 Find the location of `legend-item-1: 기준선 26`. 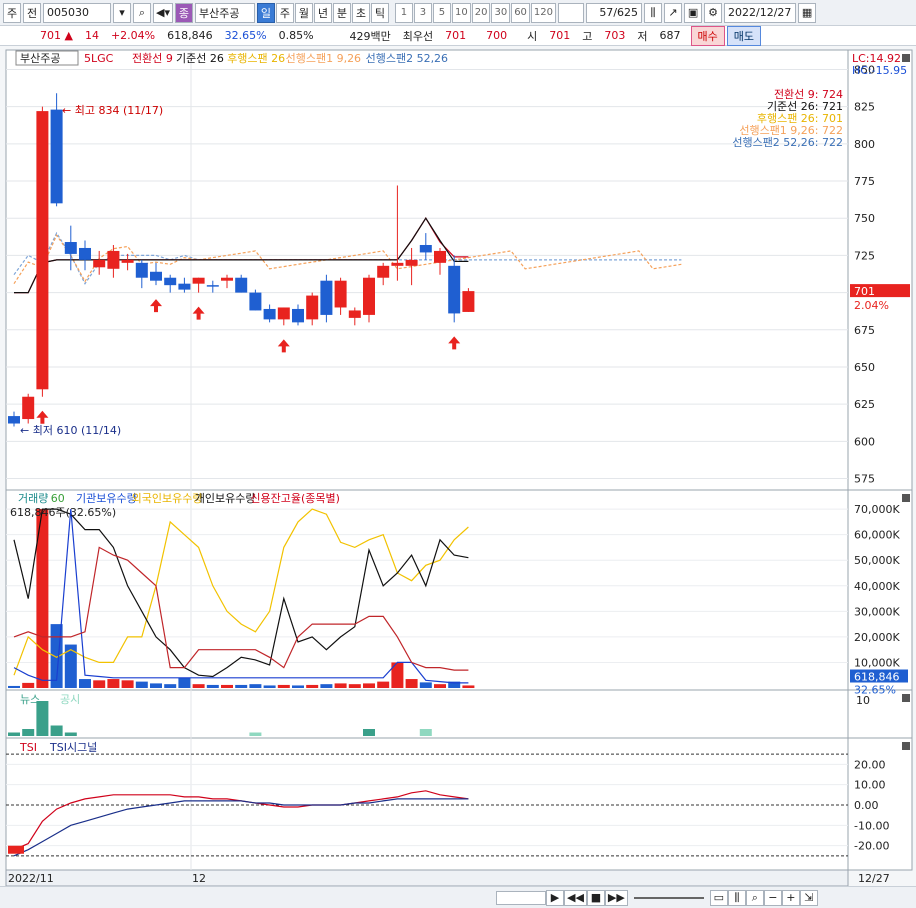

legend-item-1: 기준선 26 is located at coordinates (200, 58).